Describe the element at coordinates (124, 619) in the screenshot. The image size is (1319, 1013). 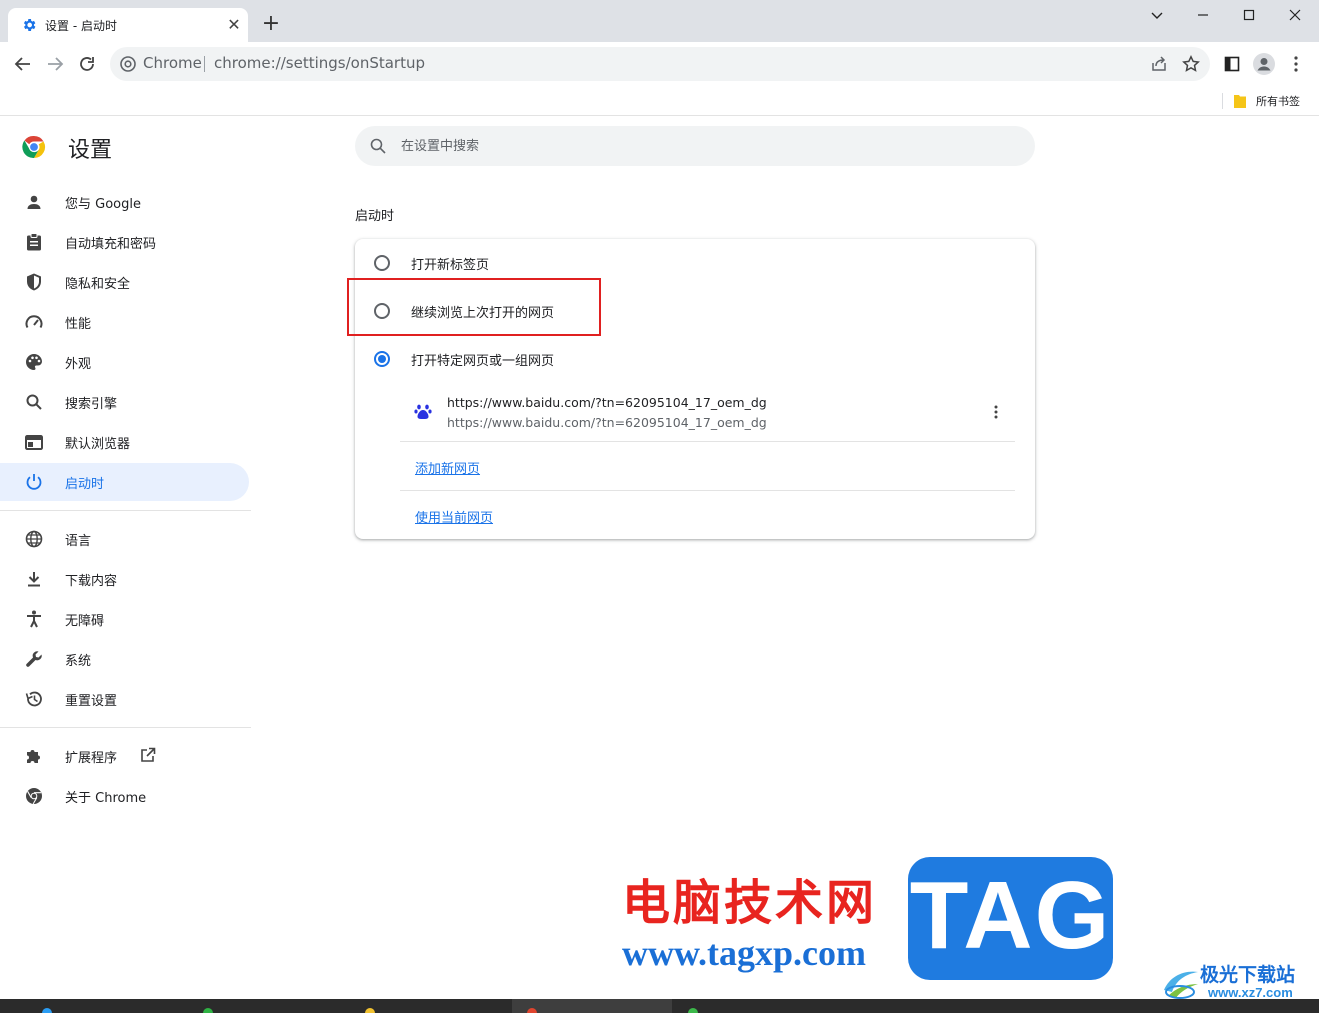
I see `sidebar-item-accessibility: 无障碍` at that location.